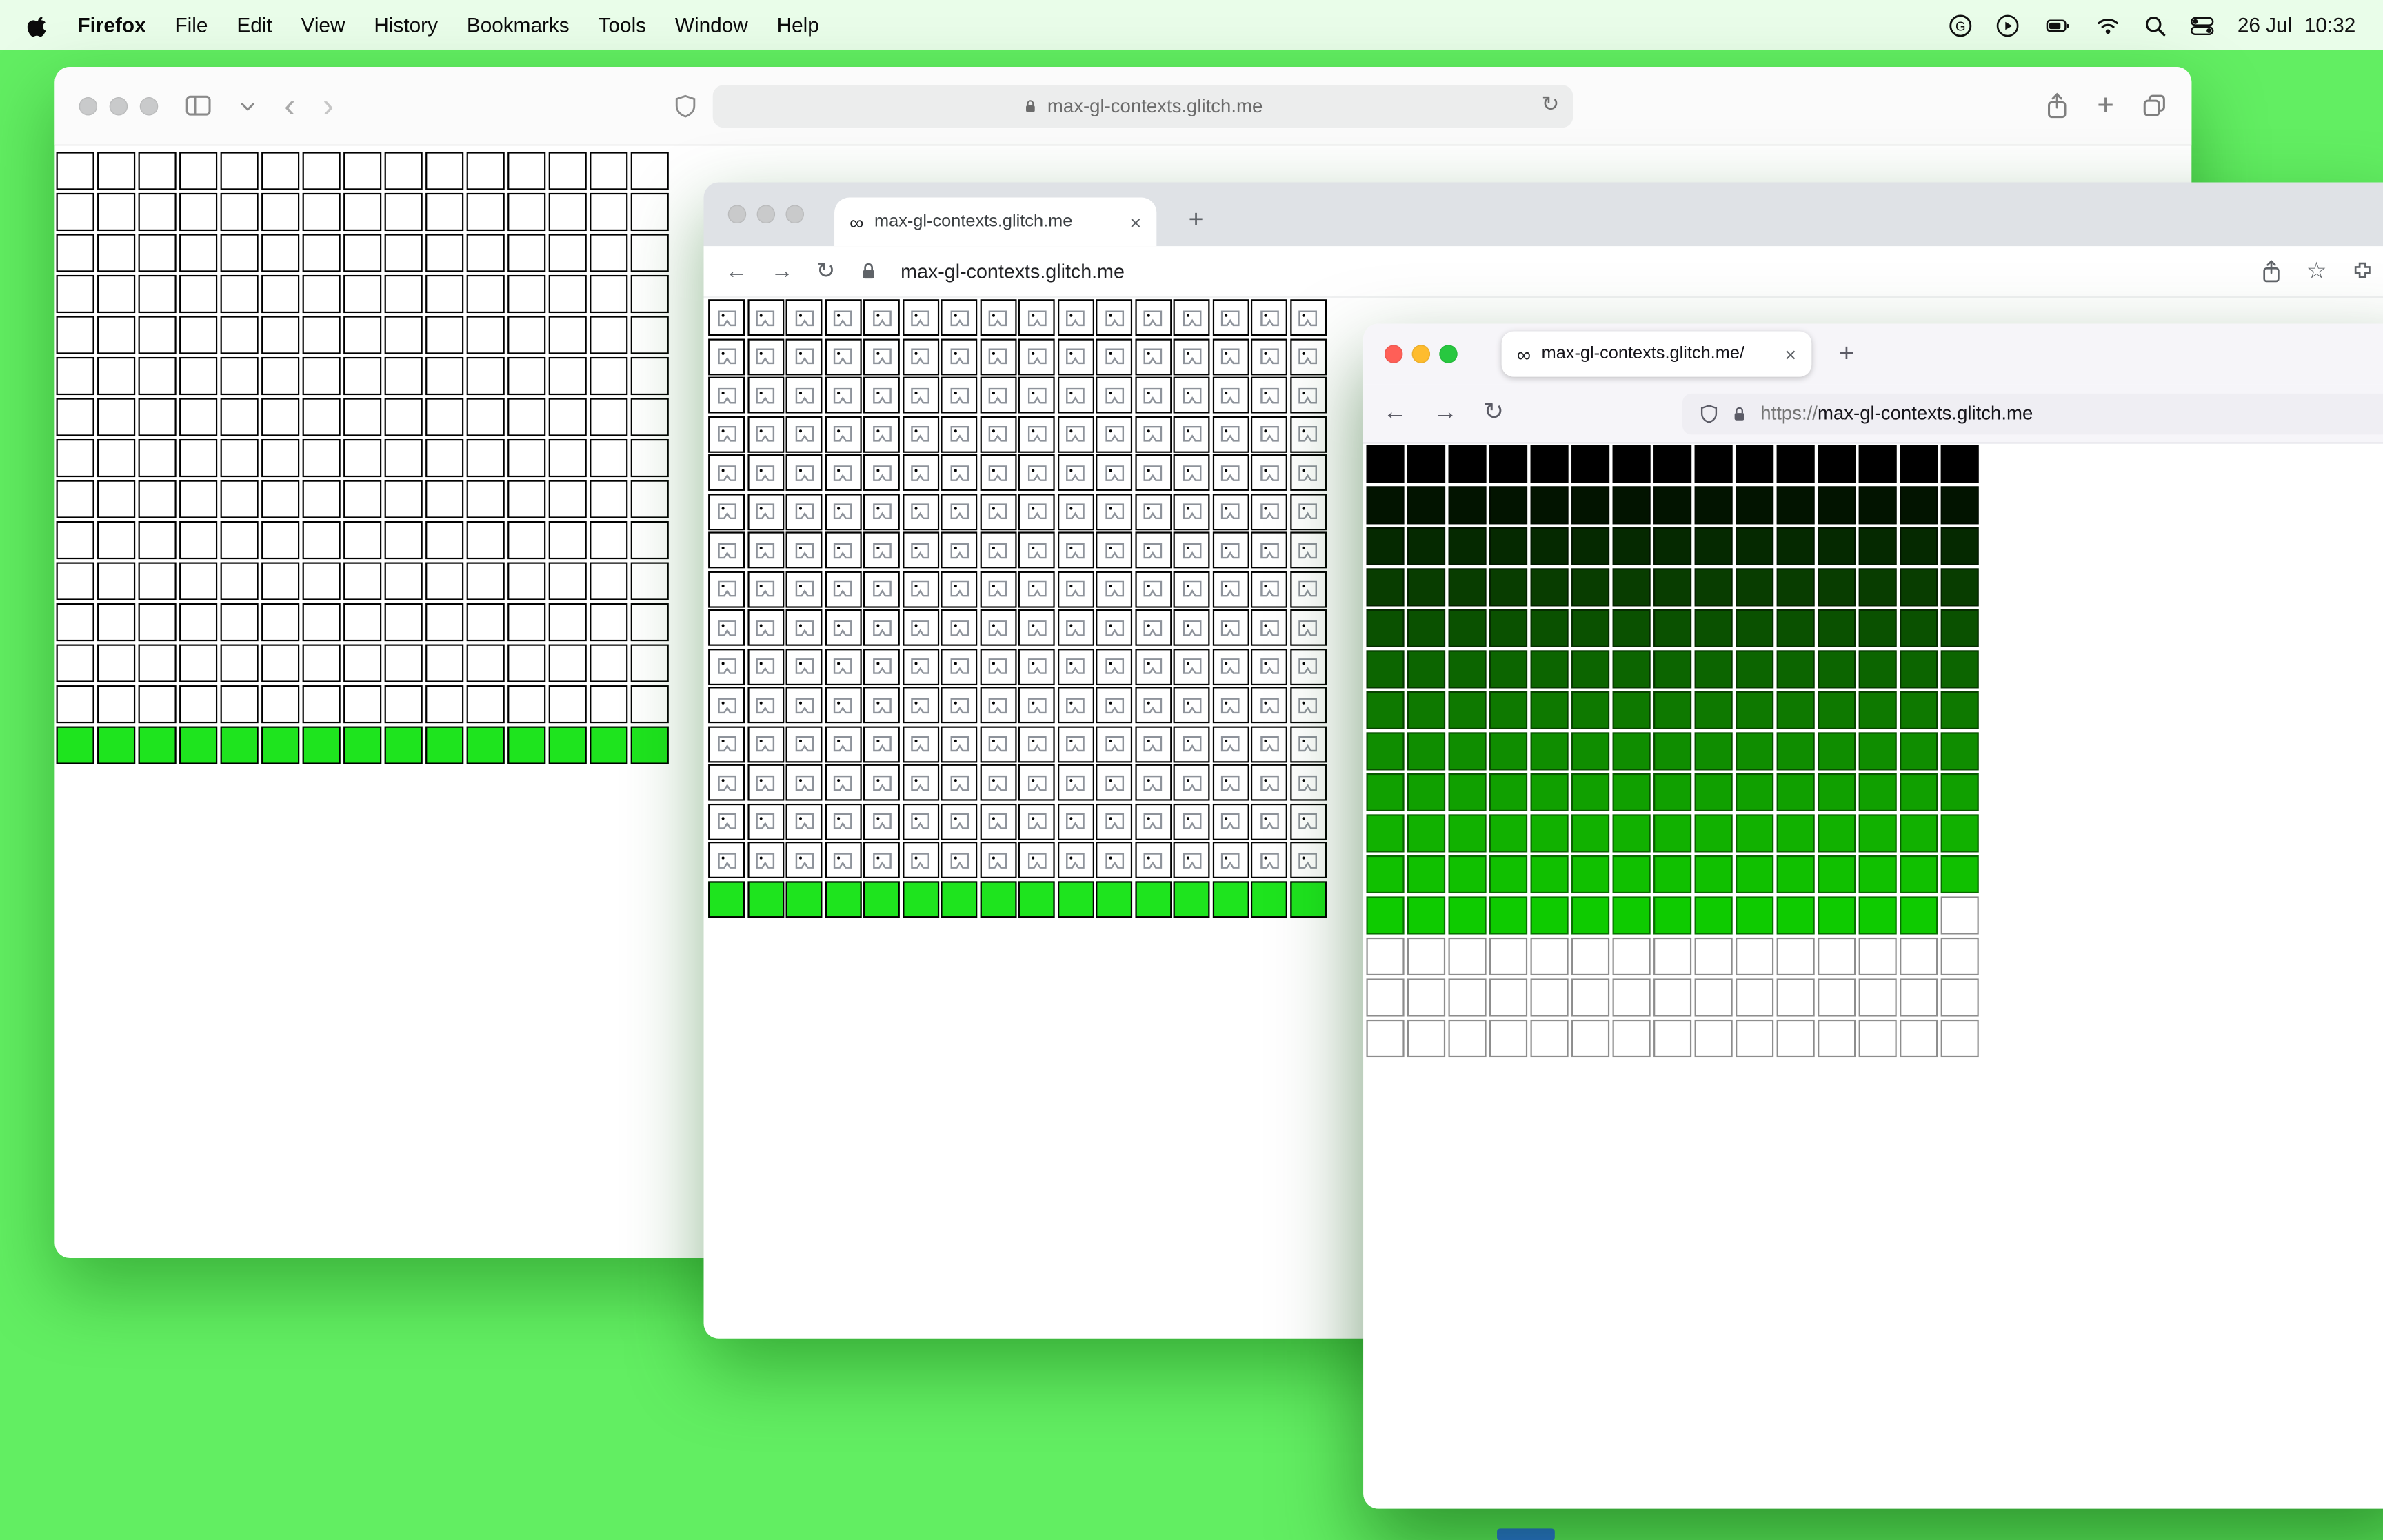 The height and width of the screenshot is (1540, 2383). What do you see at coordinates (1961, 25) in the screenshot?
I see `g-circle-icon` at bounding box center [1961, 25].